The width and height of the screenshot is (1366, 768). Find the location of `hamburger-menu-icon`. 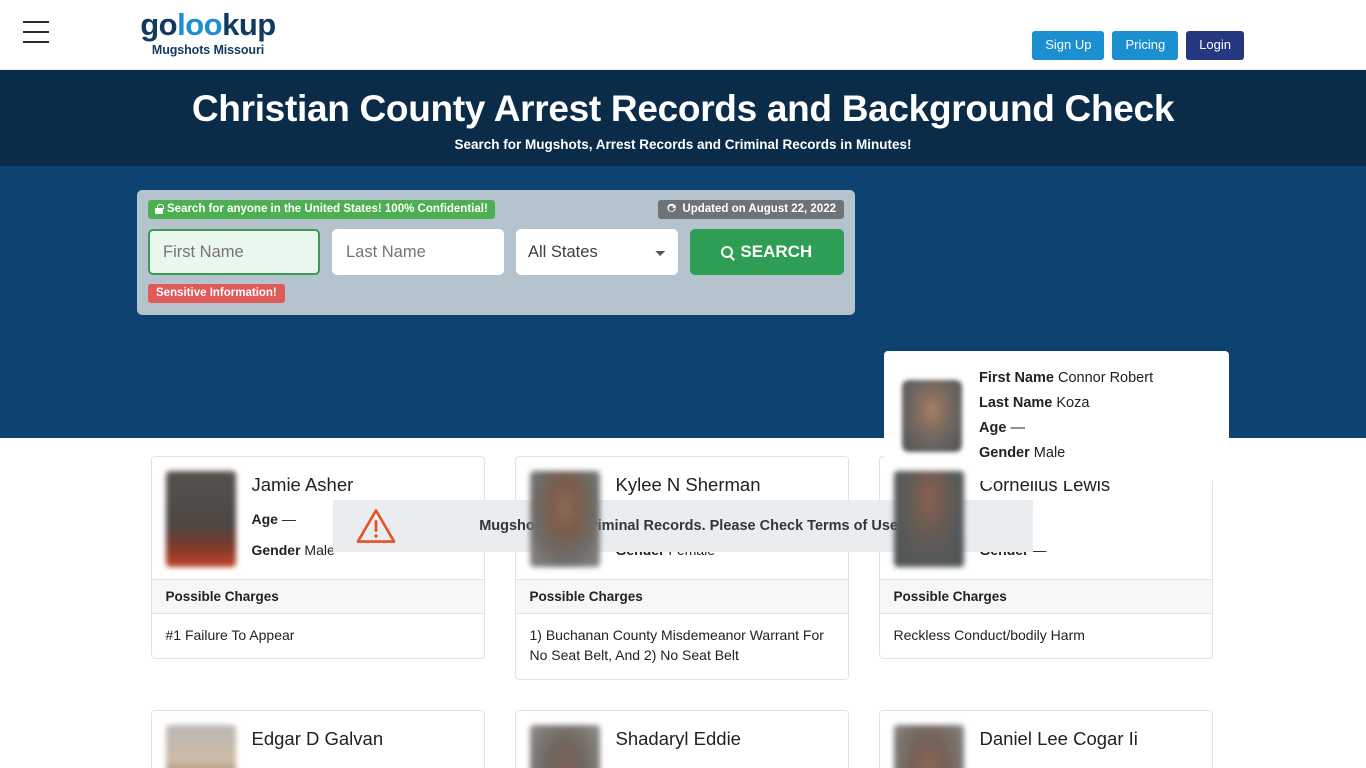

hamburger-menu-icon is located at coordinates (36, 32).